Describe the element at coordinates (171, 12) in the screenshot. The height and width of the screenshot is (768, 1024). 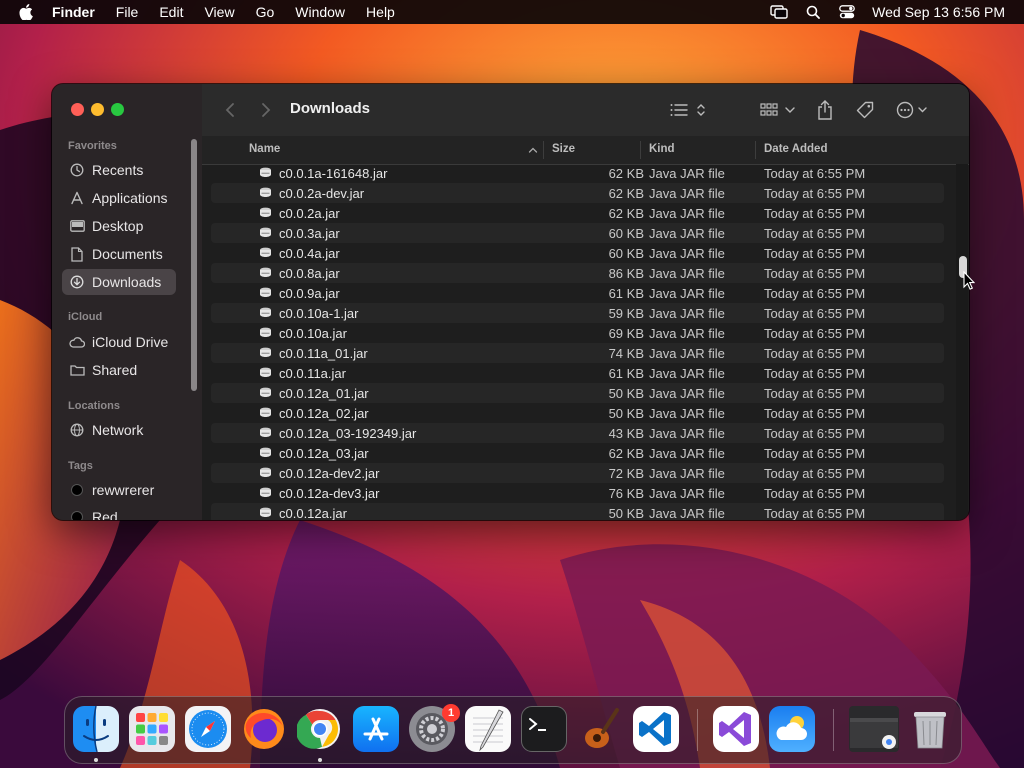
I see `menu-edit: Edit` at that location.